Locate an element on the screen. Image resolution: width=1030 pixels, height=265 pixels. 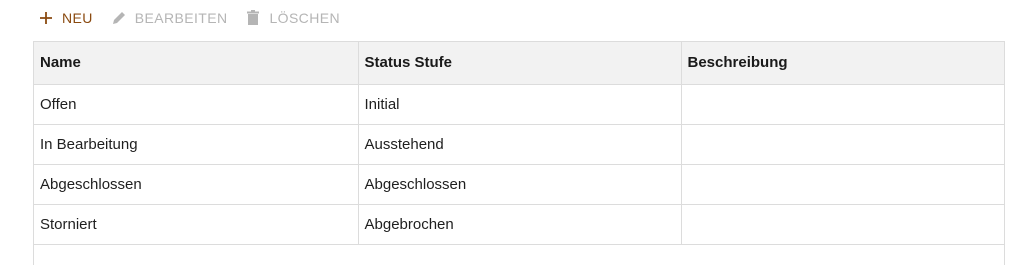
delete-button: LÖSCHEN is located at coordinates (292, 18).